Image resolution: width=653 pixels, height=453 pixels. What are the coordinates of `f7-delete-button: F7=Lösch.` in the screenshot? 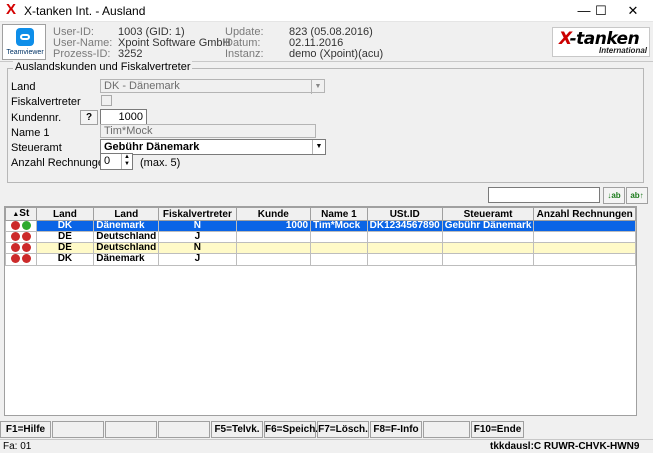 It's located at (343, 429).